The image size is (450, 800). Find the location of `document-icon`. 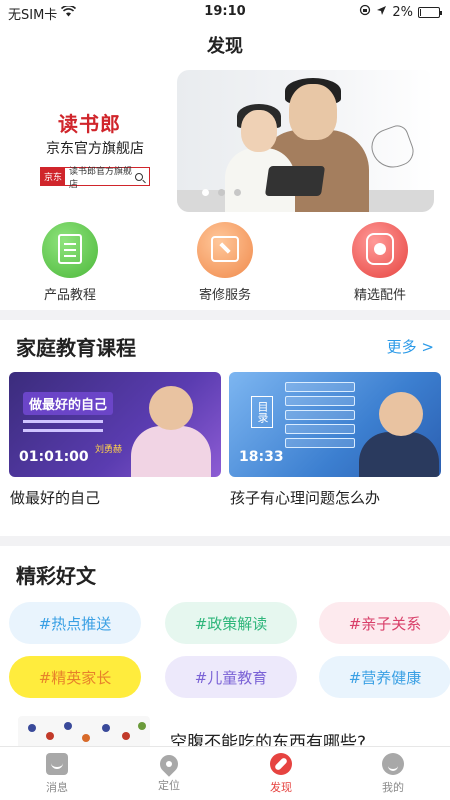

document-icon is located at coordinates (70, 249).